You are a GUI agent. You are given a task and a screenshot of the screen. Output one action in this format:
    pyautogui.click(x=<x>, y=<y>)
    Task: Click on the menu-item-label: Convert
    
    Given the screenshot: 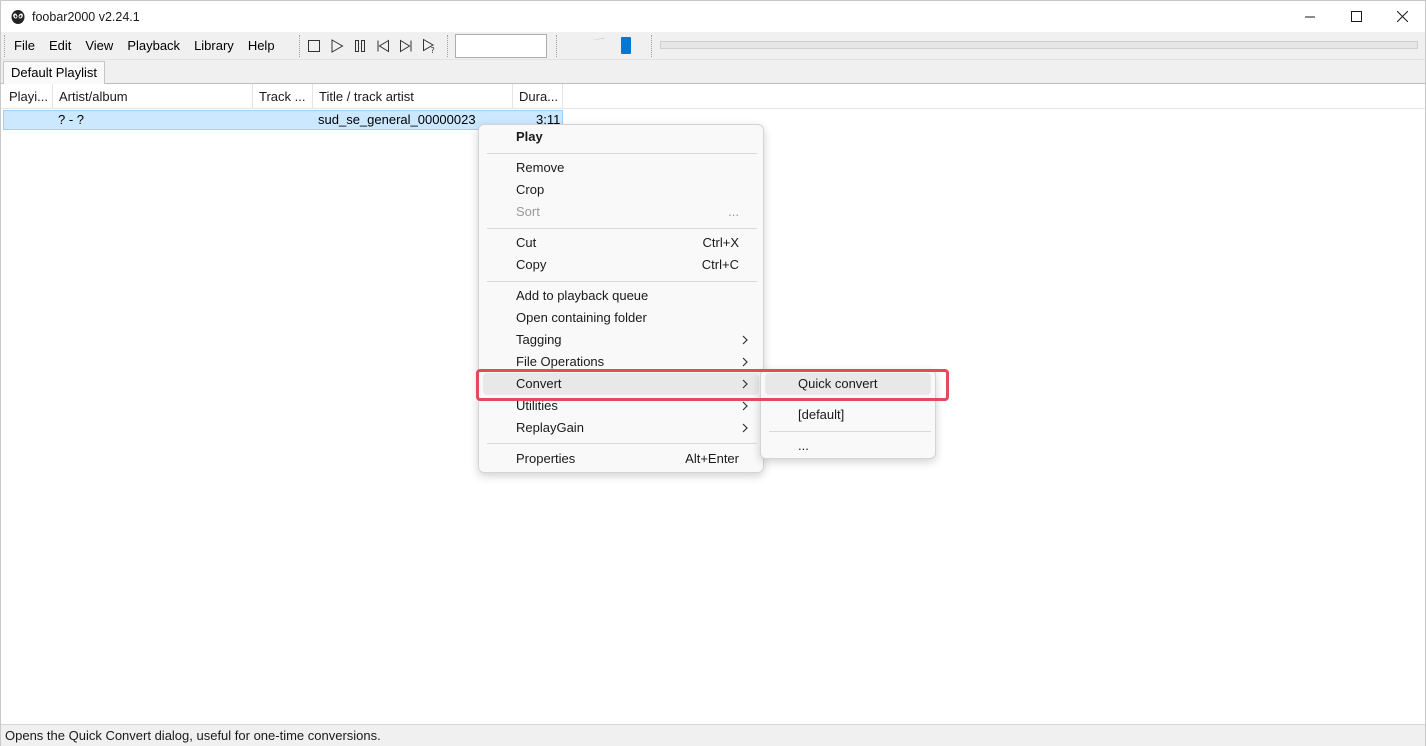 What is the action you would take?
    pyautogui.click(x=539, y=383)
    